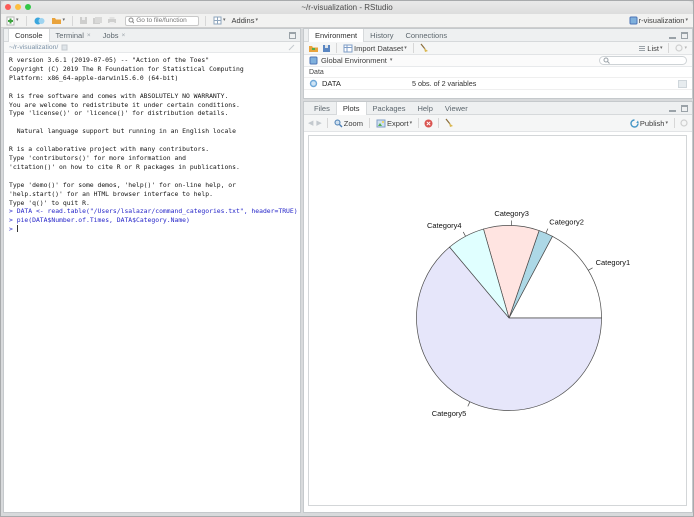 The width and height of the screenshot is (694, 517). What do you see at coordinates (73, 35) in the screenshot?
I see `tab-terminal: Terminal ×` at bounding box center [73, 35].